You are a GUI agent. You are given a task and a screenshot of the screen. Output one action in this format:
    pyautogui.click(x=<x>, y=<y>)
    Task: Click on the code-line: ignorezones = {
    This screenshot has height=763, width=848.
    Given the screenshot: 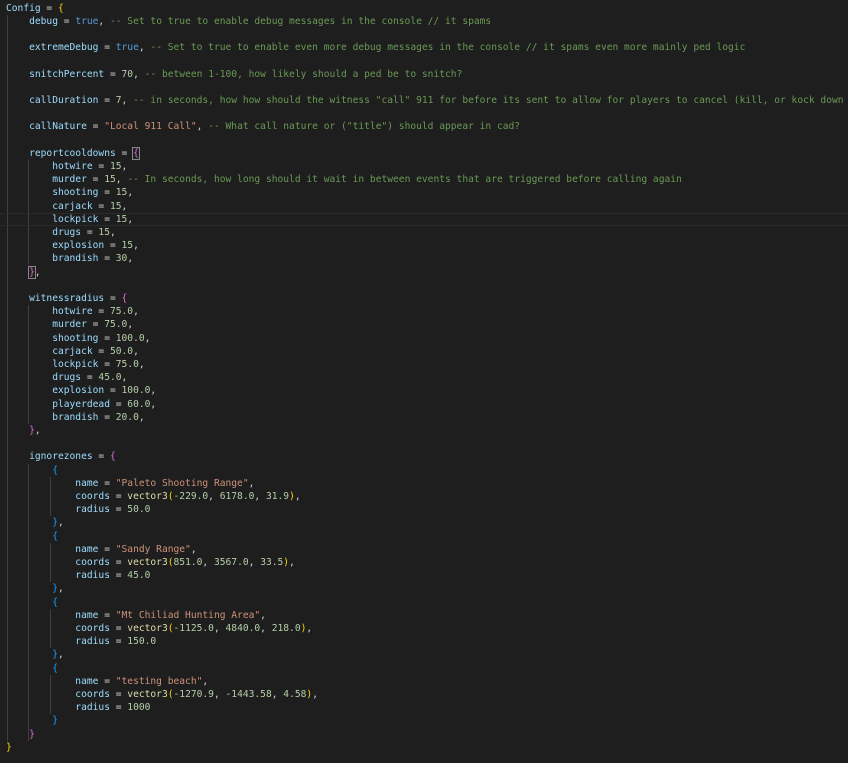 What is the action you would take?
    pyautogui.click(x=61, y=456)
    